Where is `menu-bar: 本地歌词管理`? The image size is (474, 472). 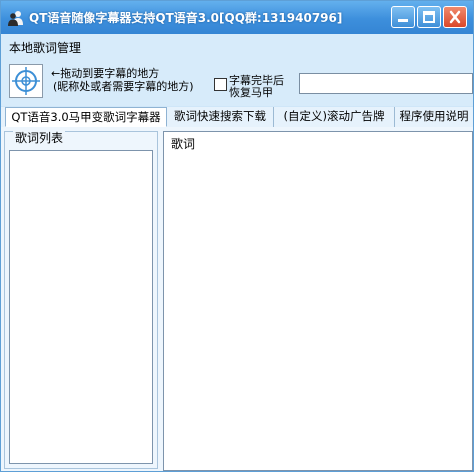 menu-bar: 本地歌词管理 is located at coordinates (237, 46).